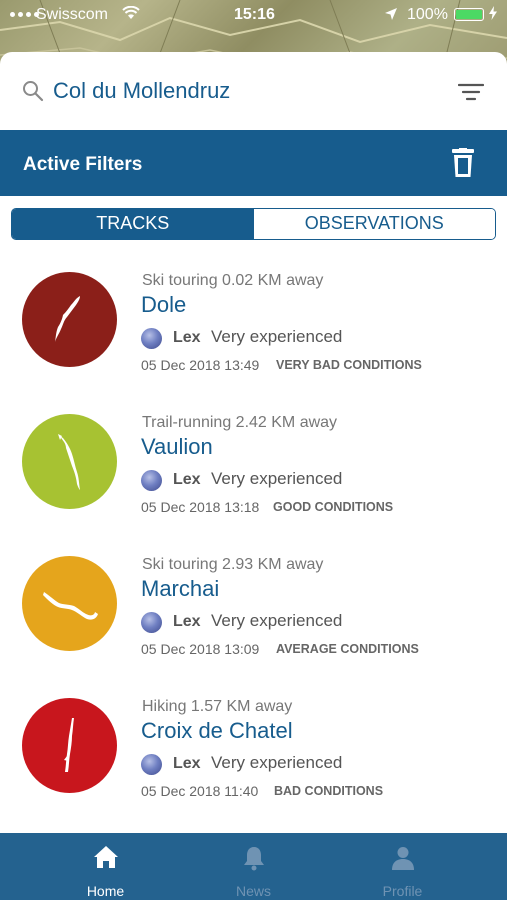 The height and width of the screenshot is (900, 507). I want to click on condition-label: GOOD CONDITIONS, so click(333, 507).